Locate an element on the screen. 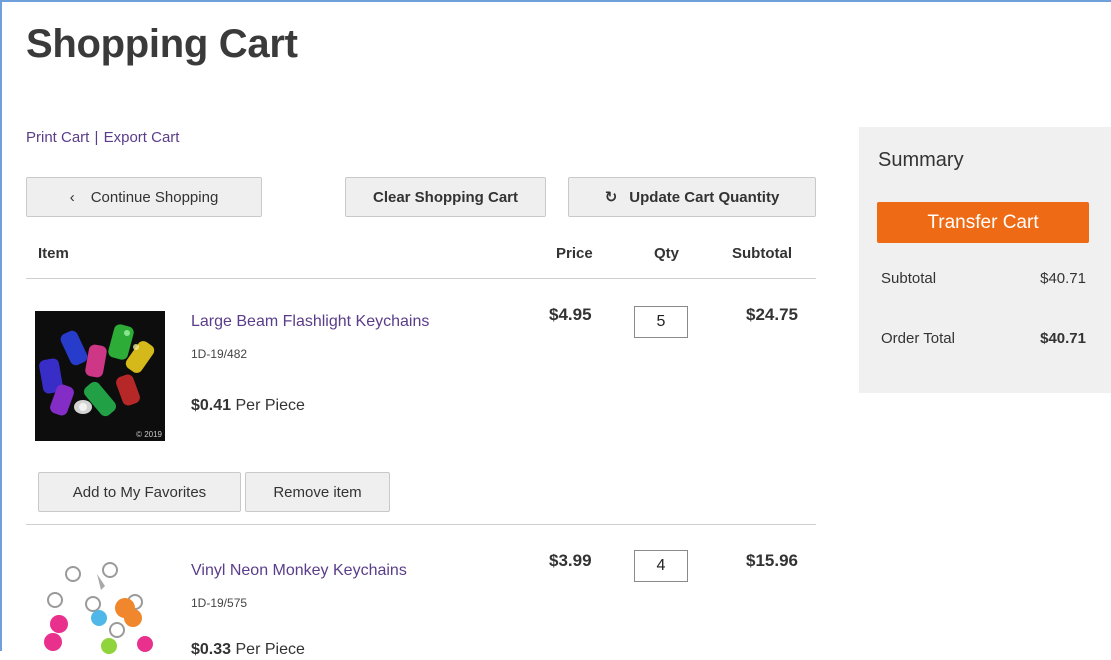 Image resolution: width=1111 pixels, height=660 pixels. transfer-cart-button: Transfer Cart is located at coordinates (983, 222).